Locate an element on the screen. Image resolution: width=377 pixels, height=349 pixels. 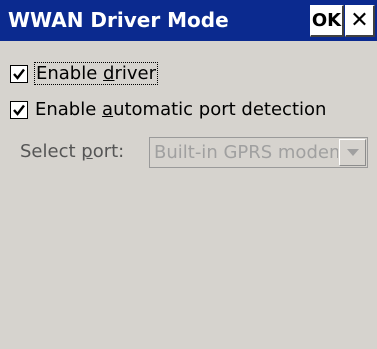
port-select-dropdown-button is located at coordinates (352, 152).